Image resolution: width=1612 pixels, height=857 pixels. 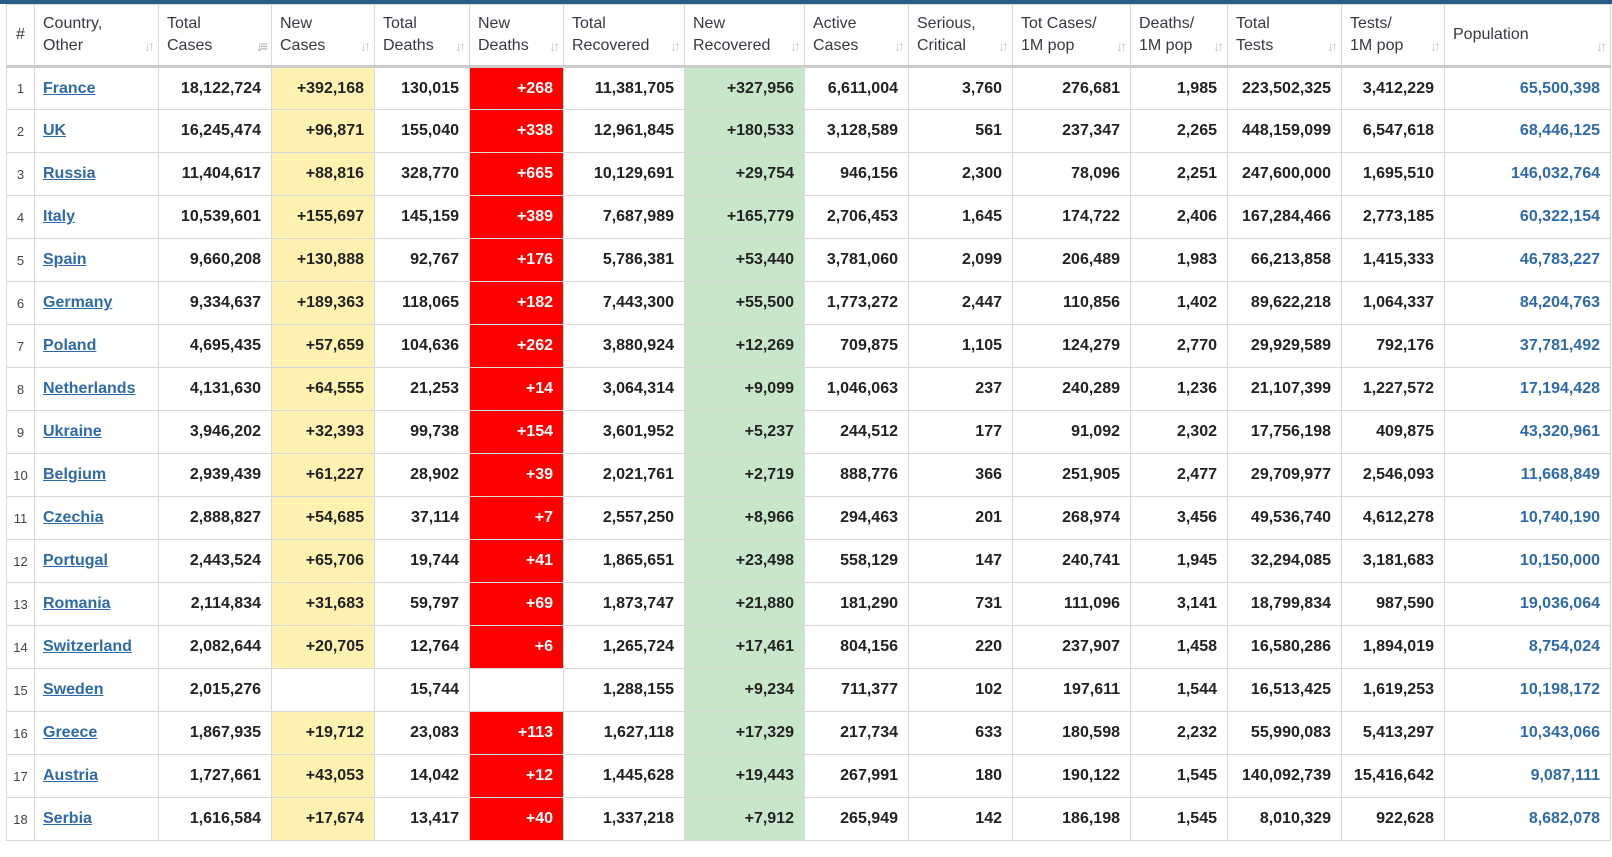 I want to click on column-header-total-recovered: Total Recovered ↓↑, so click(x=624, y=36).